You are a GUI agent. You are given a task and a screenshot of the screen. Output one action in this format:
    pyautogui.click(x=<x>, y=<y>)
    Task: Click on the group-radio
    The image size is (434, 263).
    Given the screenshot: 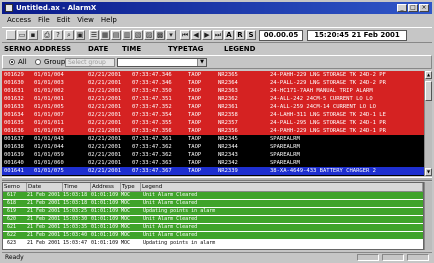 What is the action you would take?
    pyautogui.click(x=38, y=62)
    